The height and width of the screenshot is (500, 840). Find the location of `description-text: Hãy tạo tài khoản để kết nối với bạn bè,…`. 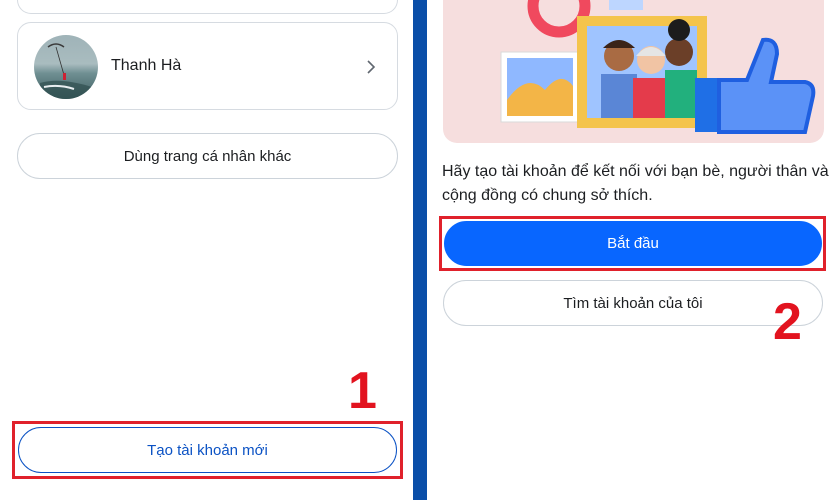

description-text: Hãy tạo tài khoản để kết nối với bạn bè,… is located at coordinates (635, 183).